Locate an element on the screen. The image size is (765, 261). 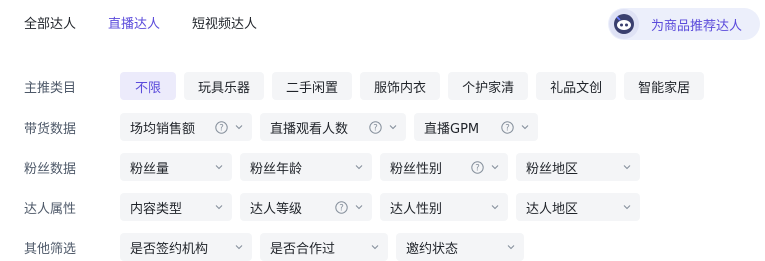
cooperated-select-label: 是否合作过 is located at coordinates (303, 249).